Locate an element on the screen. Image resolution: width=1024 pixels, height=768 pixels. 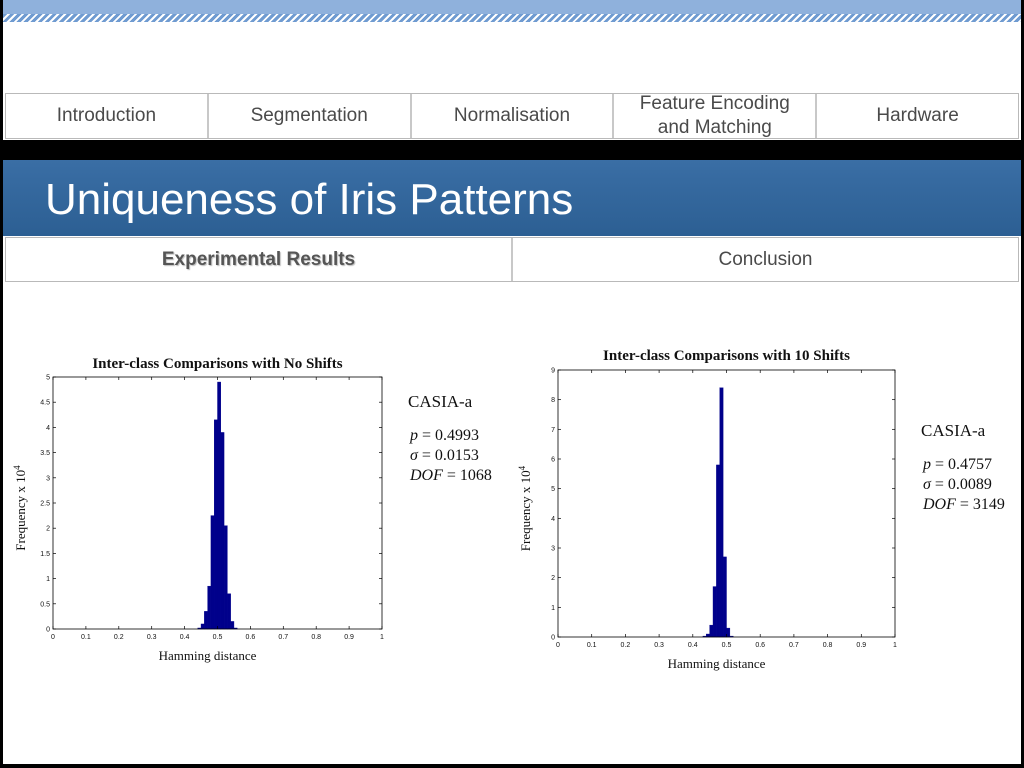
stat-dof: DOF = 3149 is located at coordinates (964, 504).